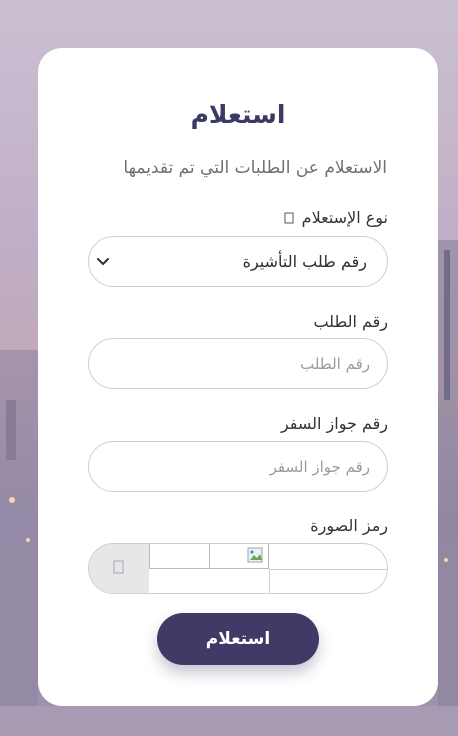  What do you see at coordinates (239, 556) in the screenshot?
I see `broken-image-icon` at bounding box center [239, 556].